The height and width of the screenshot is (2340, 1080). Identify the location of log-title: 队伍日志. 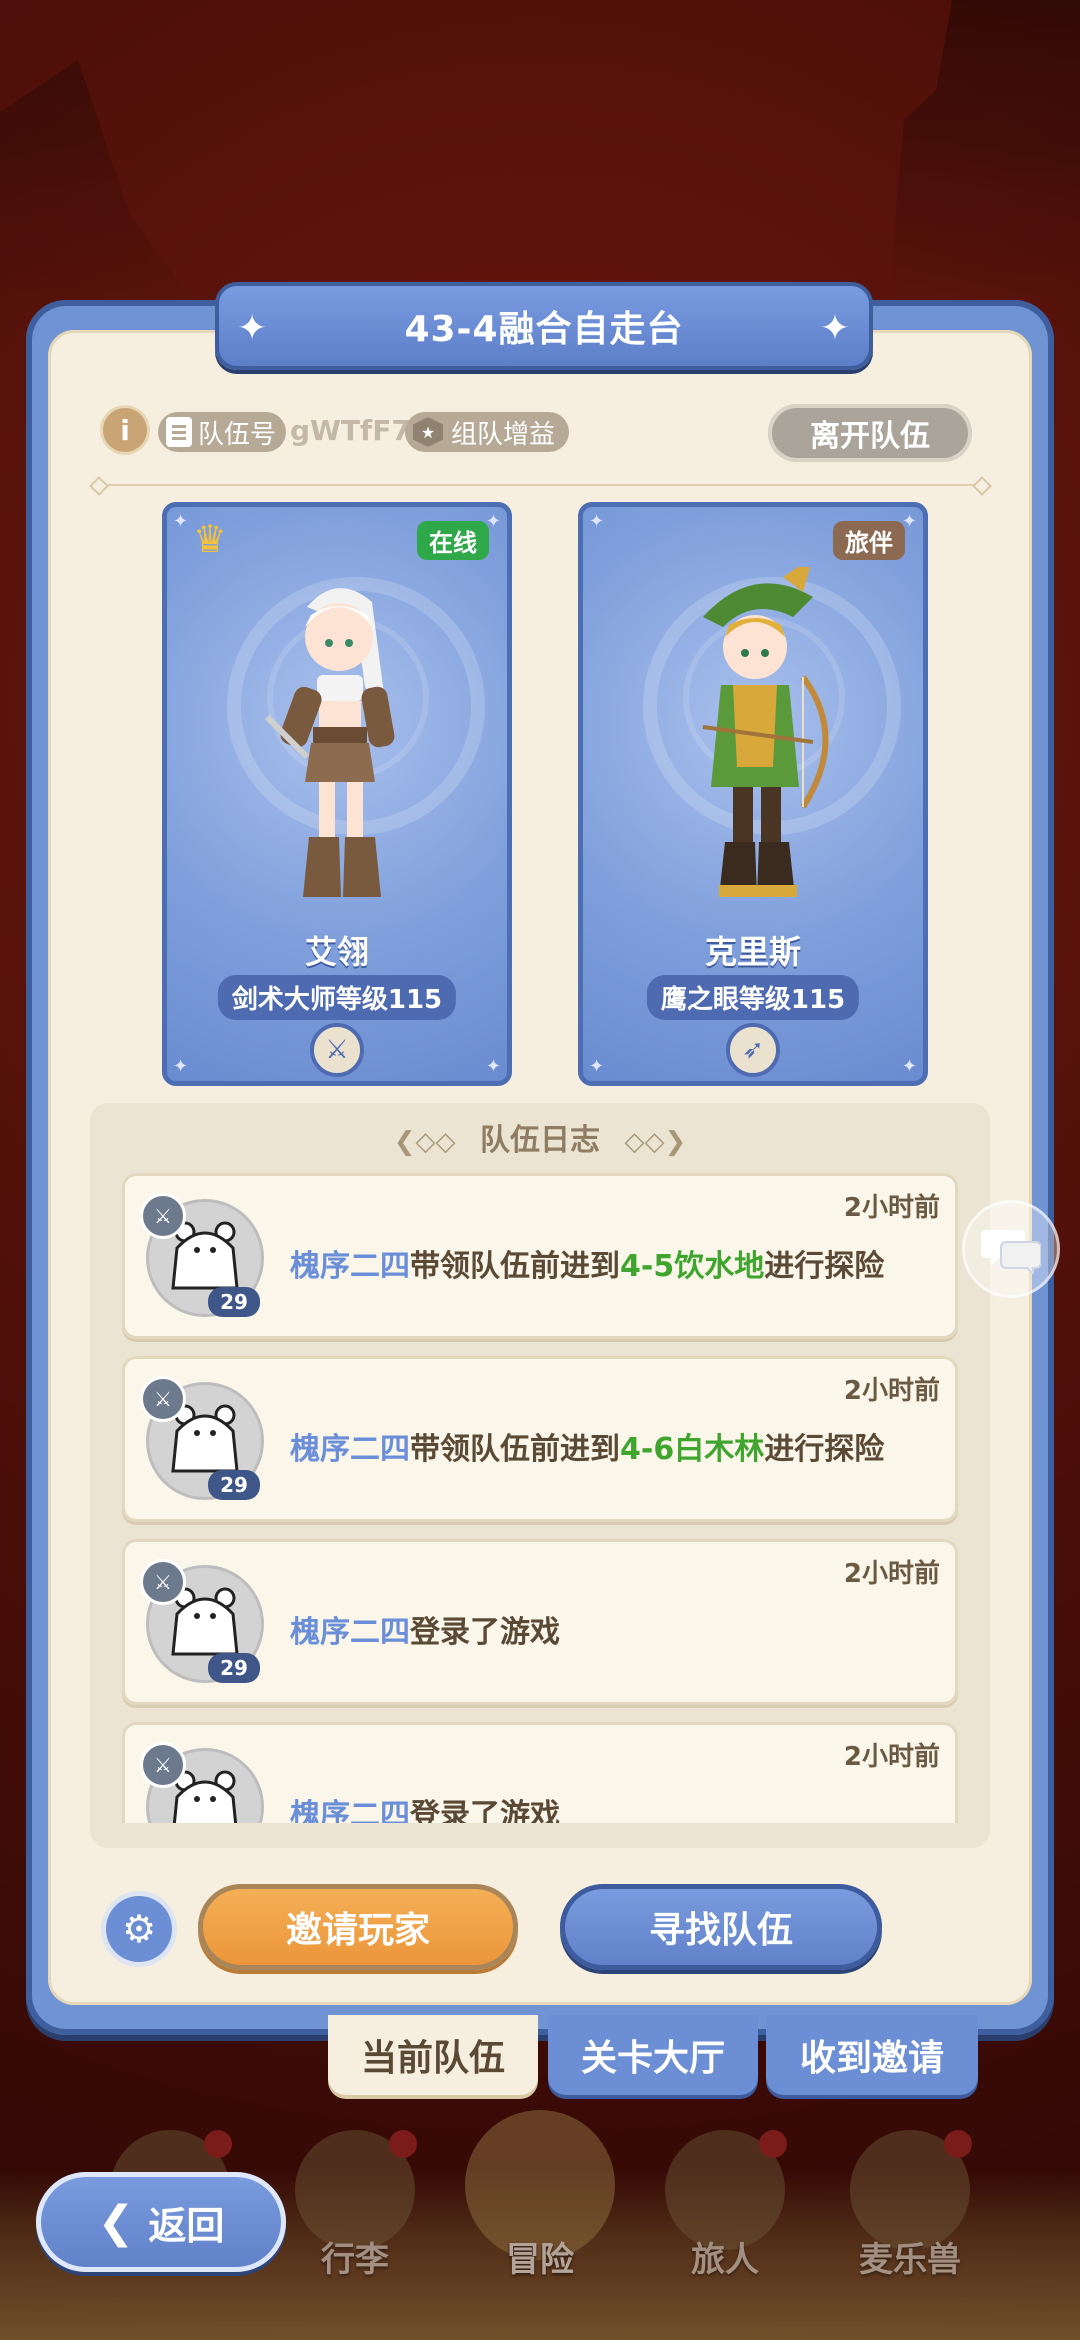
(540, 1140).